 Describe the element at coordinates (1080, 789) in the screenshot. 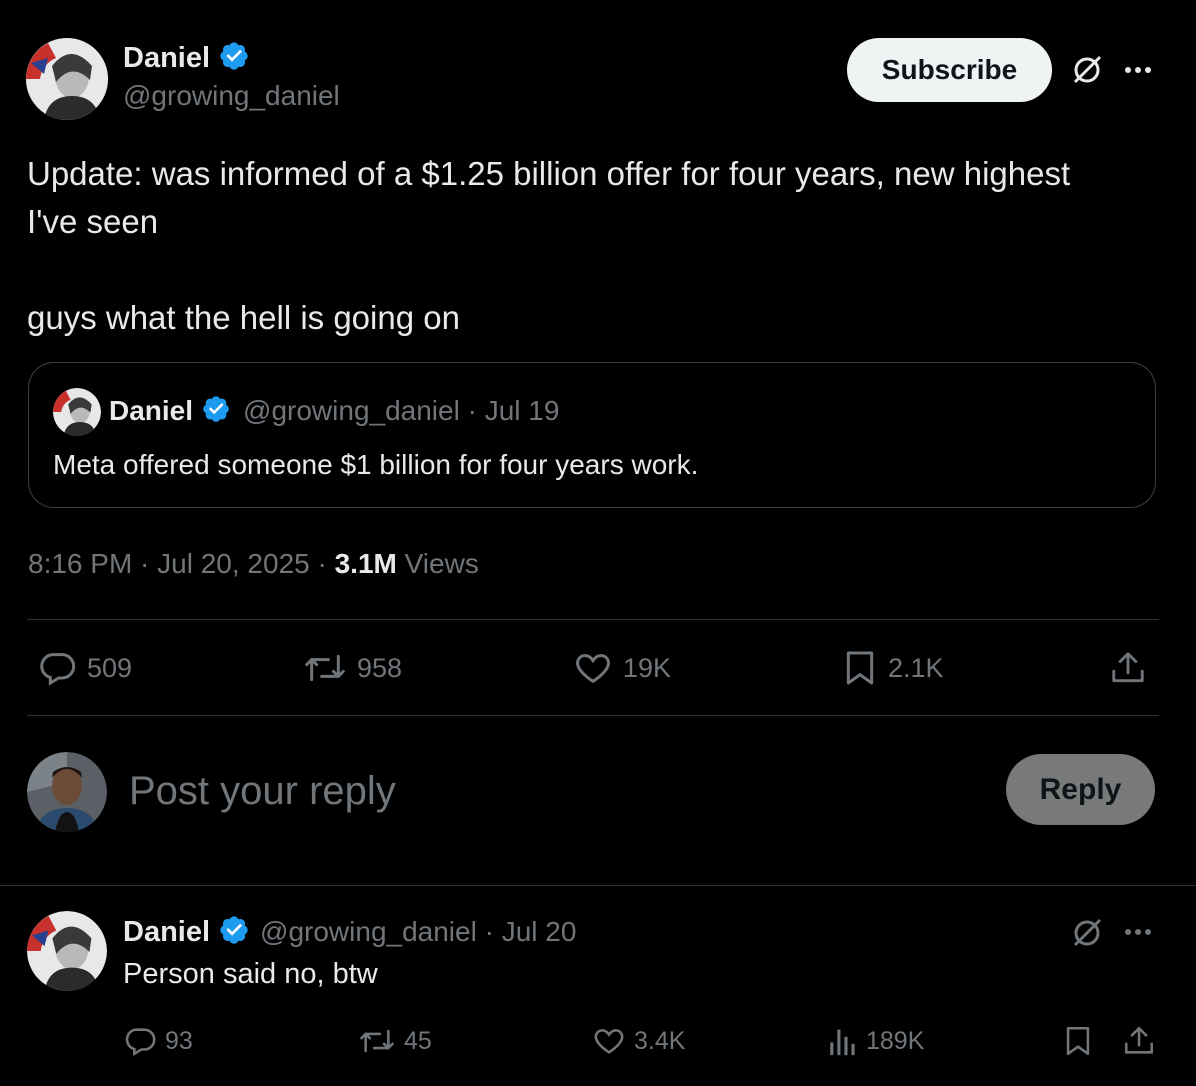

I see `reply-button: Reply` at that location.